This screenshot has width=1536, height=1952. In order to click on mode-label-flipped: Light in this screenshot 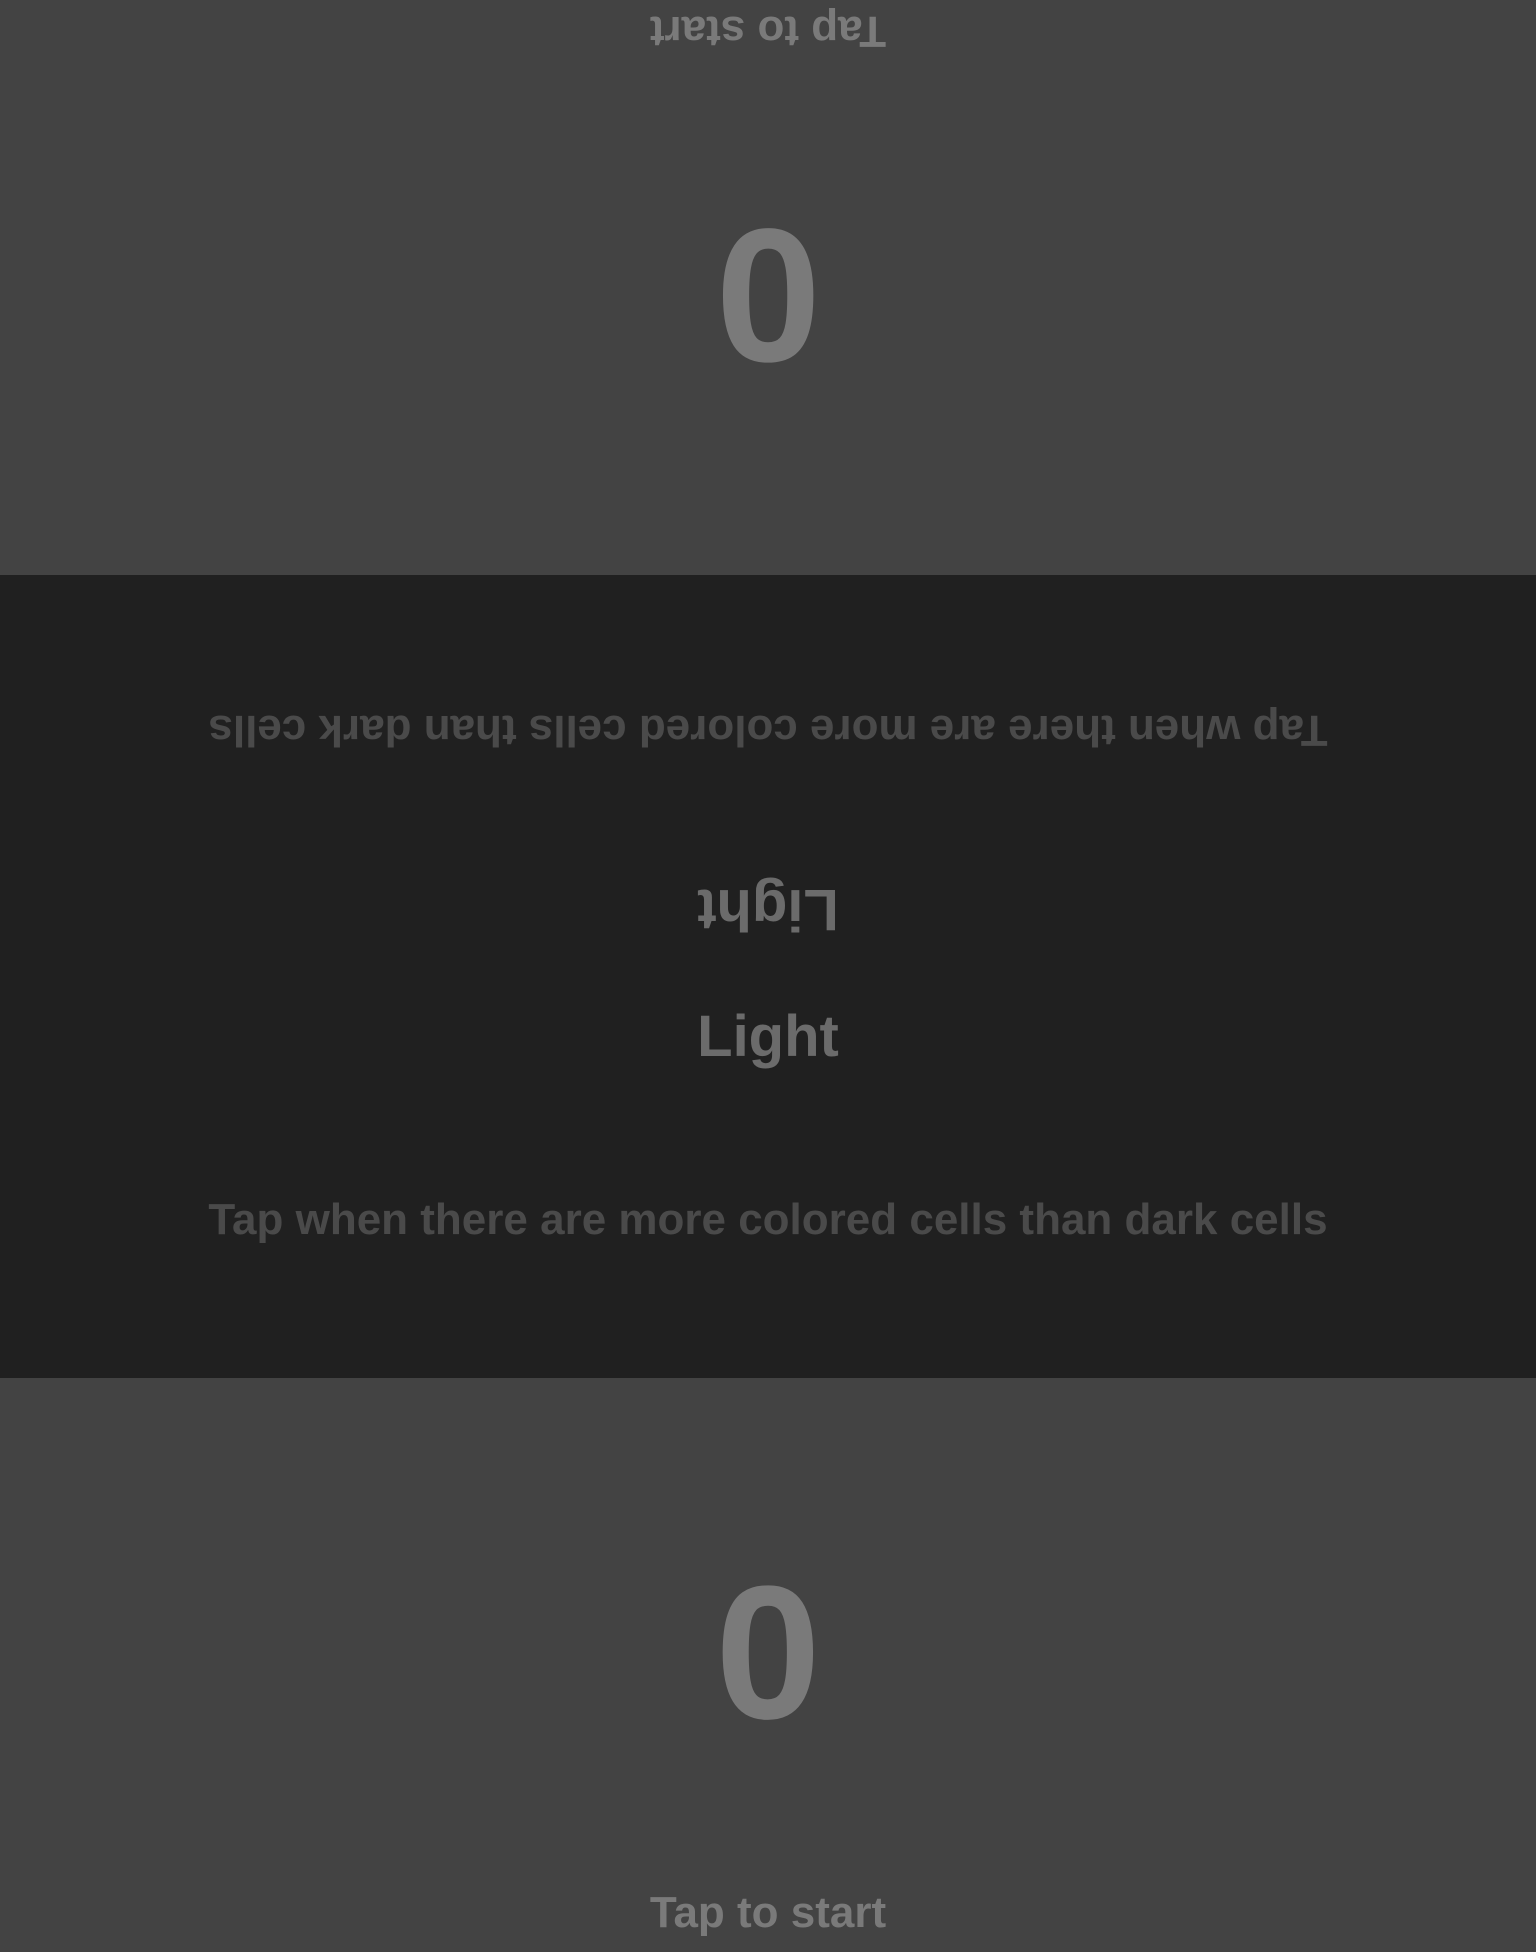, I will do `click(768, 909)`.